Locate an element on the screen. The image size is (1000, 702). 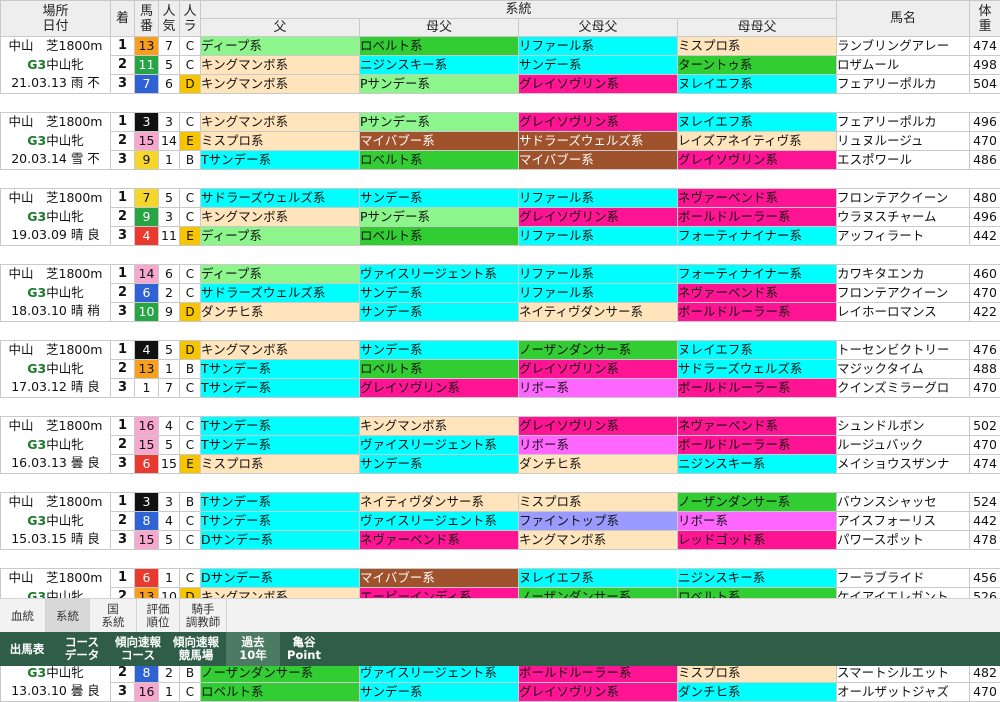
race-date: 18.03.10 晴 稍 is located at coordinates (55, 311).